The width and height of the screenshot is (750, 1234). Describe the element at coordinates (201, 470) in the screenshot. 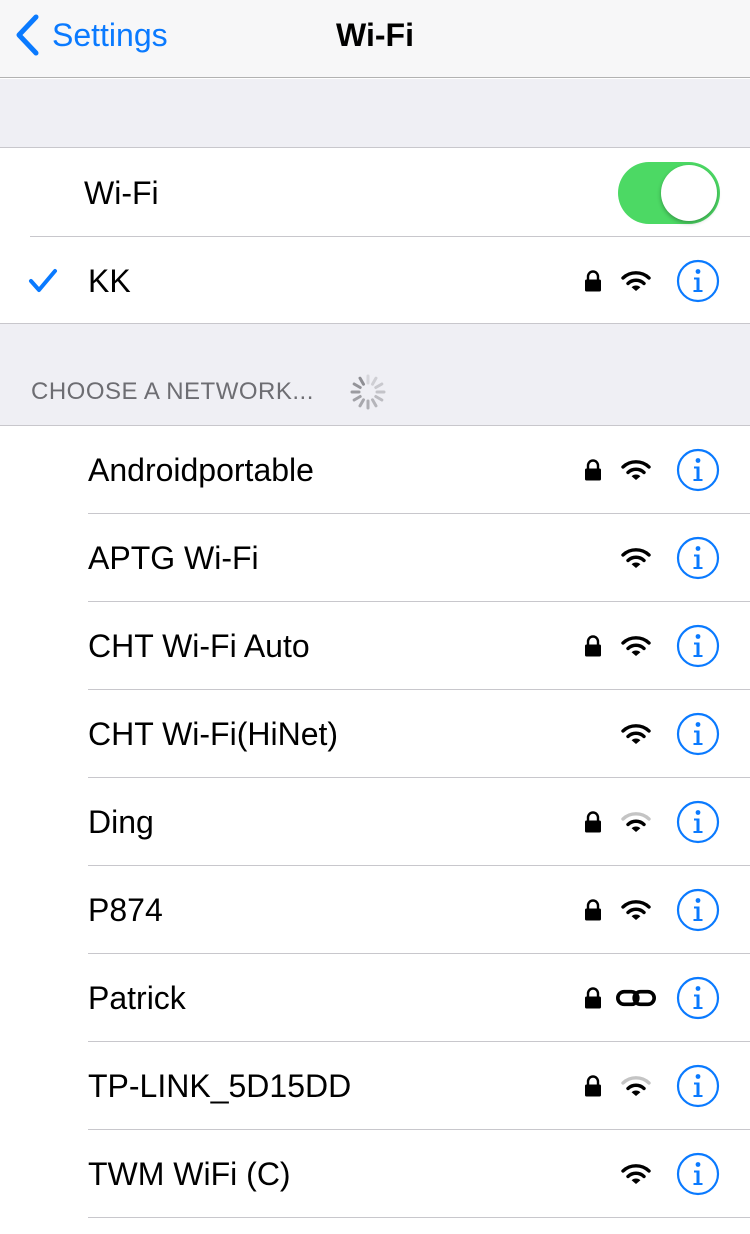

I see `network-name: Androidportable` at that location.